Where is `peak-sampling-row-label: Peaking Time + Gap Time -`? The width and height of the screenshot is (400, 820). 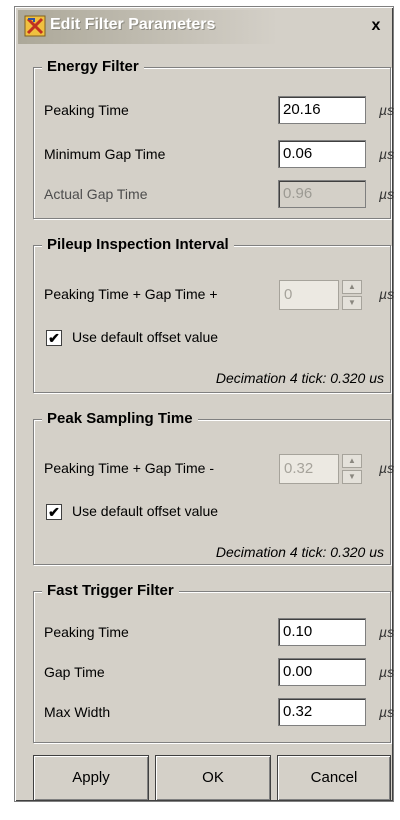 peak-sampling-row-label: Peaking Time + Gap Time - is located at coordinates (129, 468).